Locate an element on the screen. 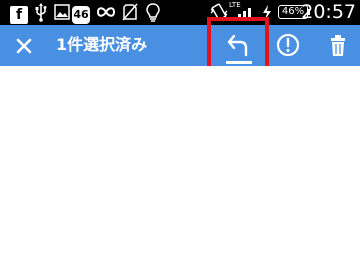  charging-icon is located at coordinates (267, 12).